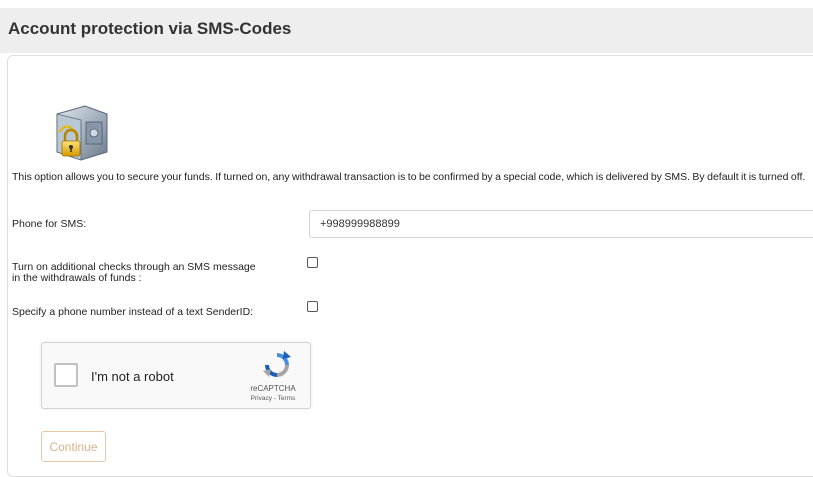 The width and height of the screenshot is (813, 477). What do you see at coordinates (273, 388) in the screenshot?
I see `recaptcha-brand: reCAPTCHA` at bounding box center [273, 388].